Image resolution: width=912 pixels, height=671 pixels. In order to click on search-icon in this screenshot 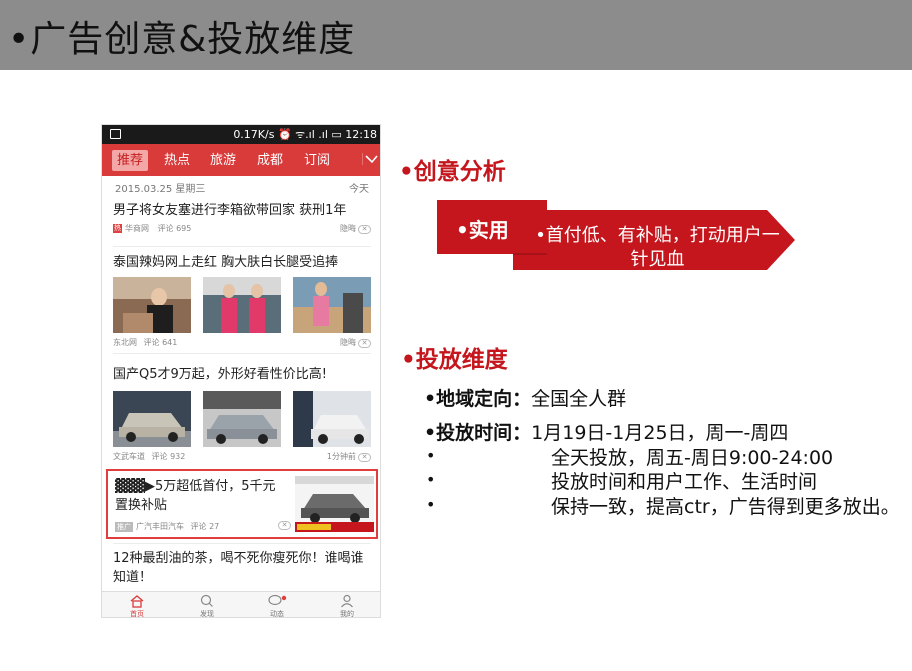, I will do `click(206, 600)`.